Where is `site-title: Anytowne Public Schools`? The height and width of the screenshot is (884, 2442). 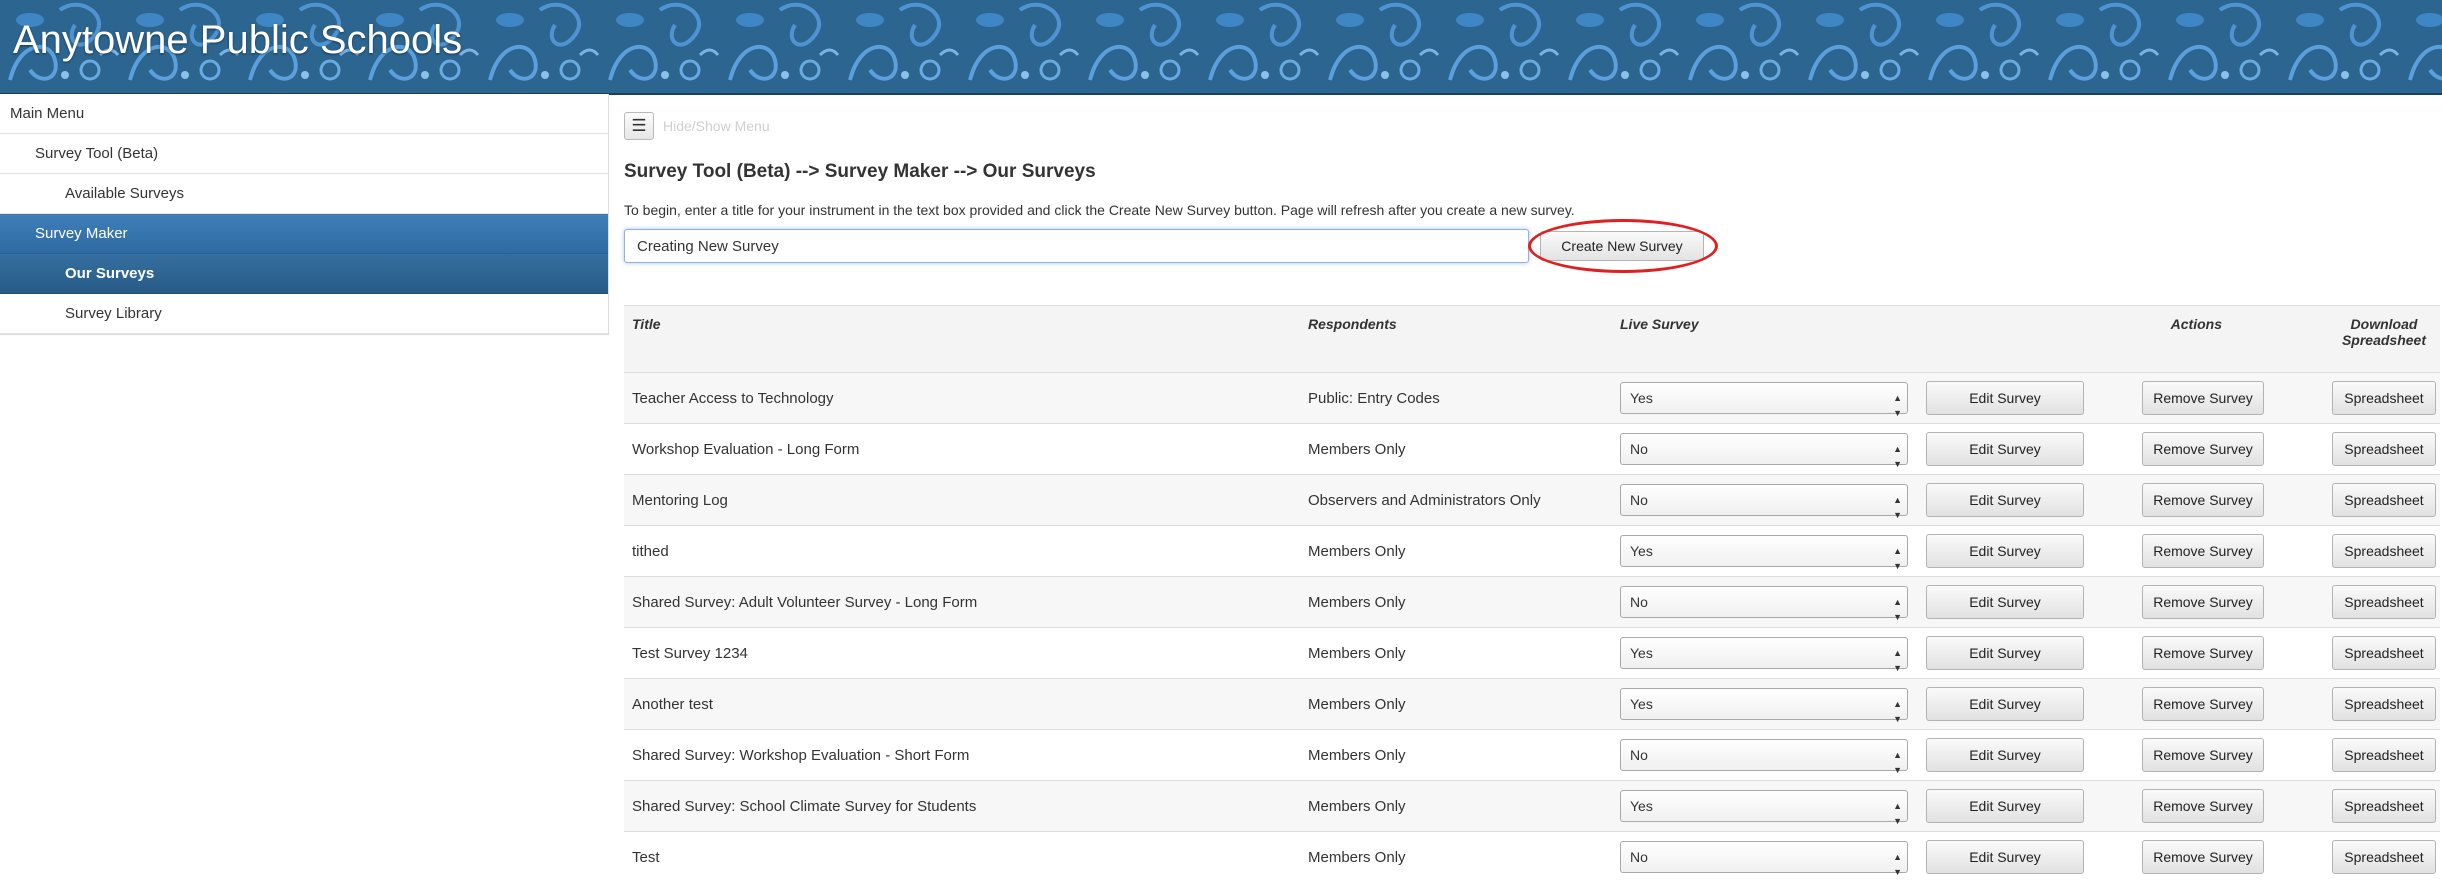
site-title: Anytowne Public Schools is located at coordinates (238, 40).